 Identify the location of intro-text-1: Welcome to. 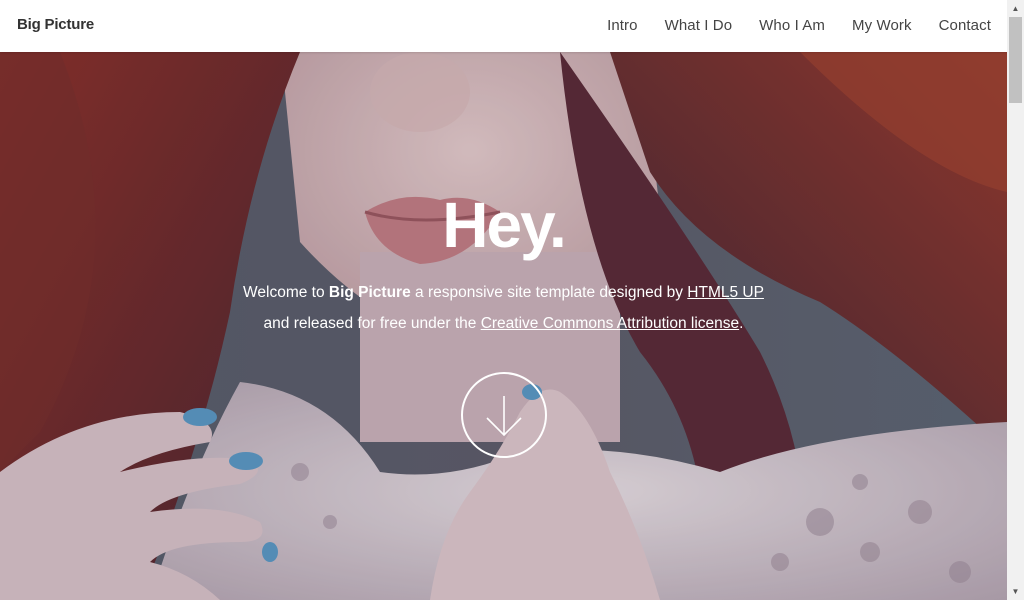
(286, 292).